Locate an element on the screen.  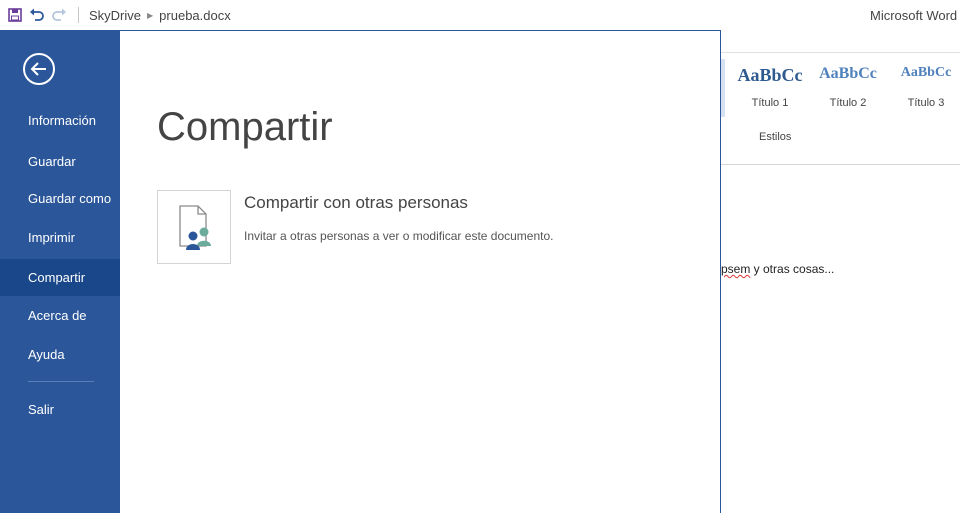
share-with-people-button is located at coordinates (194, 227).